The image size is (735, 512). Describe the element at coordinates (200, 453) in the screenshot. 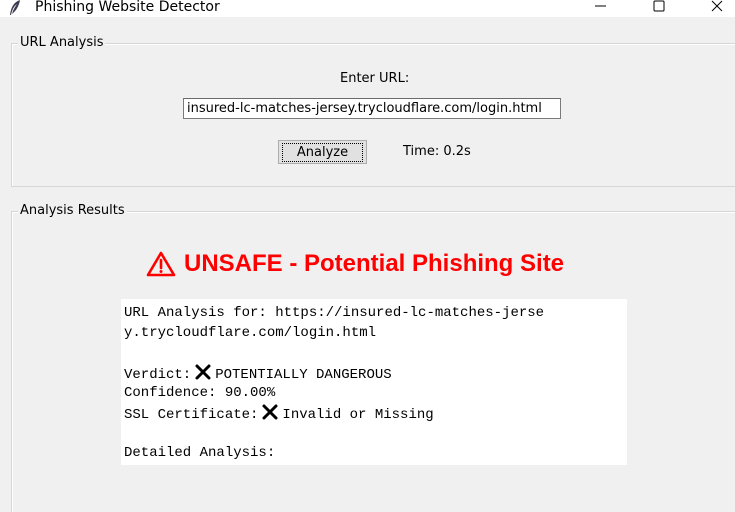

I see `result-line-detailed: Detailed Analysis:` at that location.